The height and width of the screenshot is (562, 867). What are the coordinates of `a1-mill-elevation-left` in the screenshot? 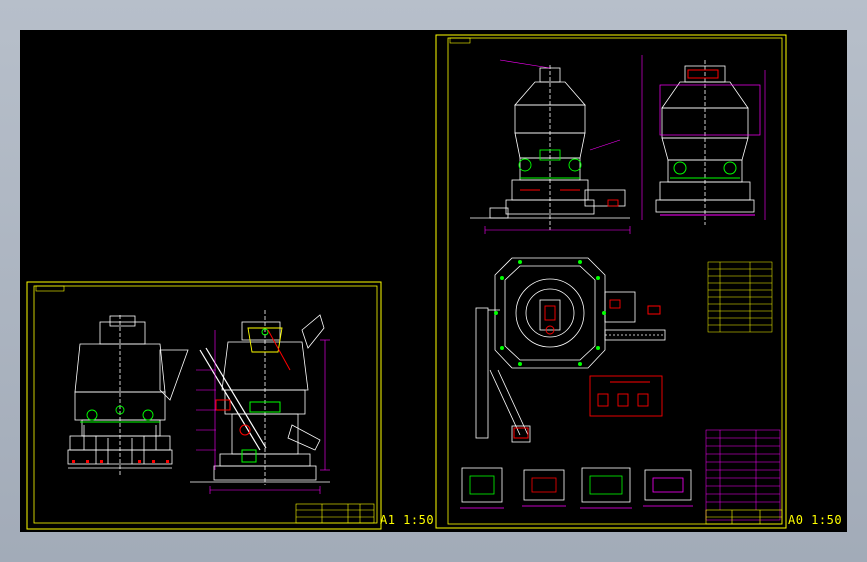 It's located at (128, 395).